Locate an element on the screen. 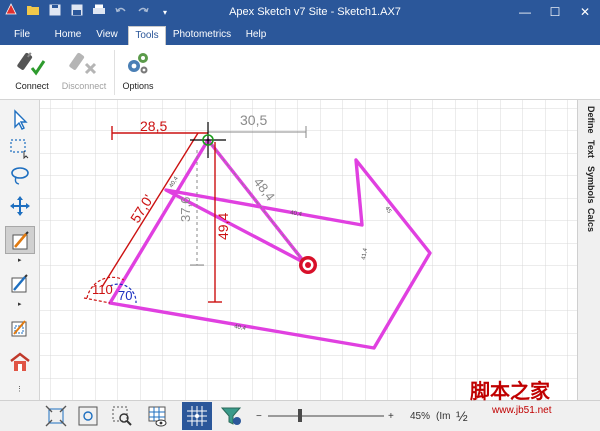 The height and width of the screenshot is (431, 600). quick-access-toolbar: ▾ is located at coordinates (88, 12).